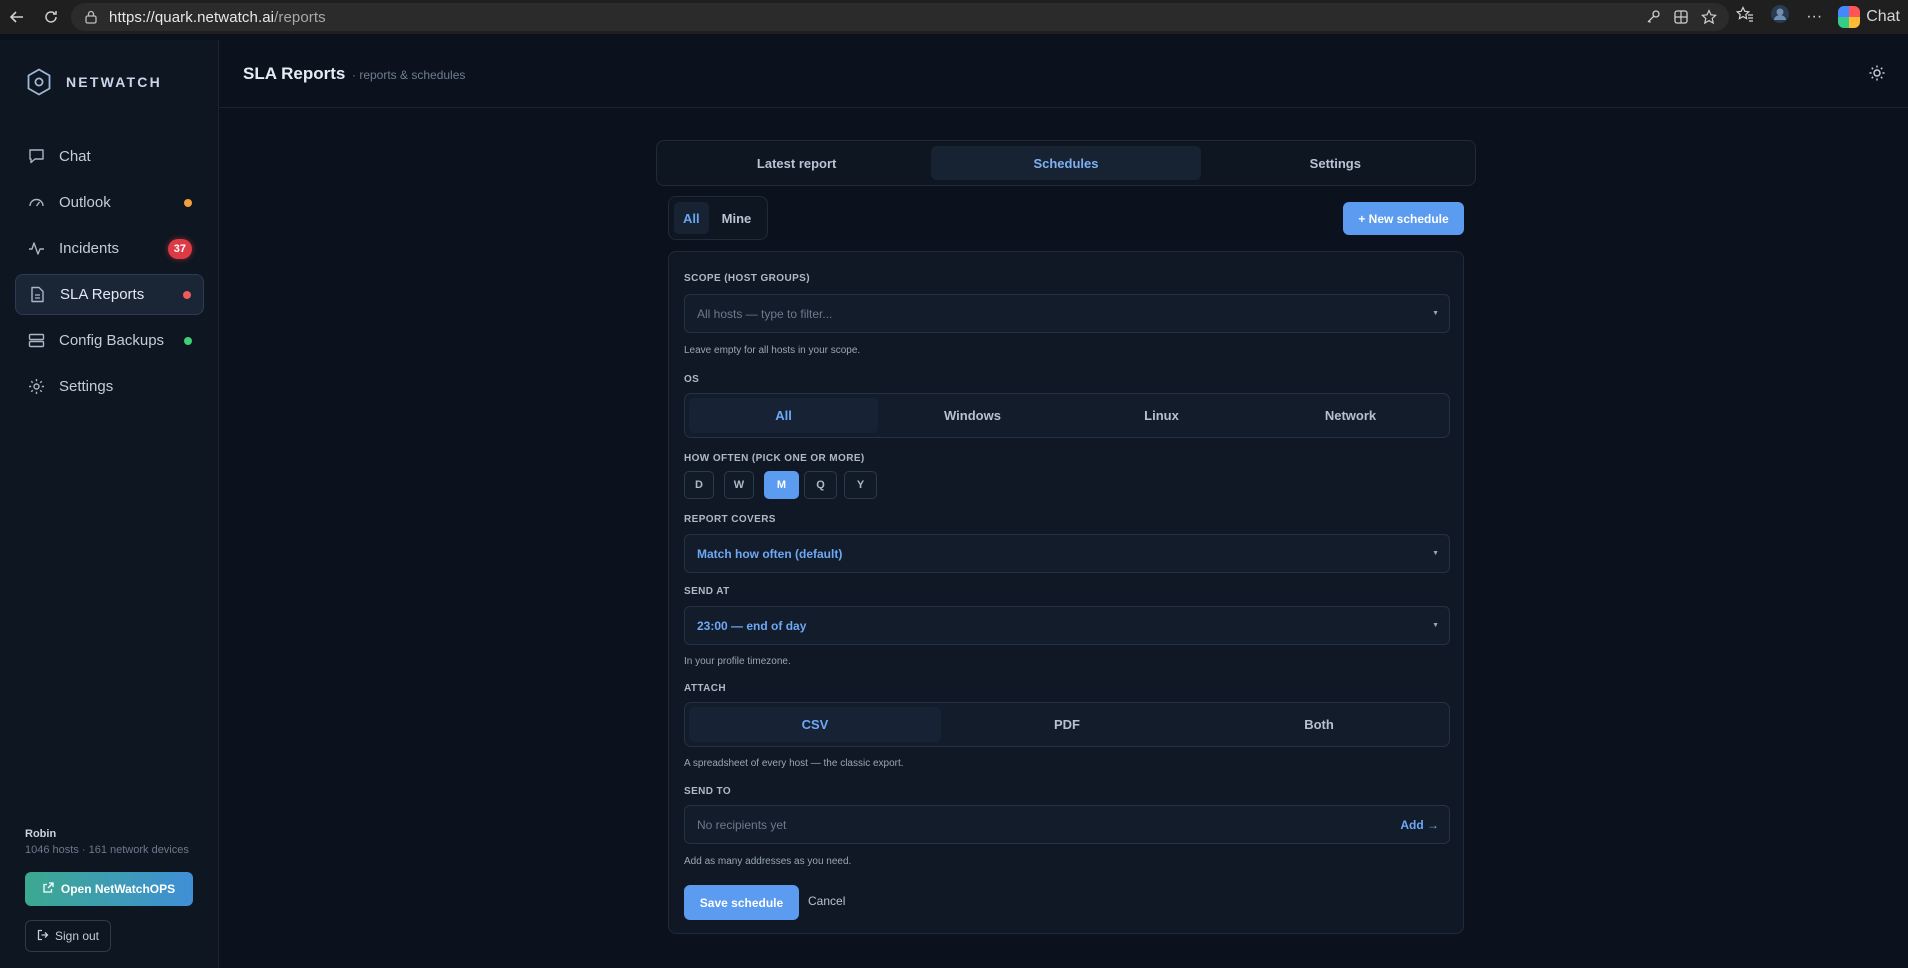 The height and width of the screenshot is (968, 1908). What do you see at coordinates (737, 218) in the screenshot?
I see `filter-mine: Mine` at bounding box center [737, 218].